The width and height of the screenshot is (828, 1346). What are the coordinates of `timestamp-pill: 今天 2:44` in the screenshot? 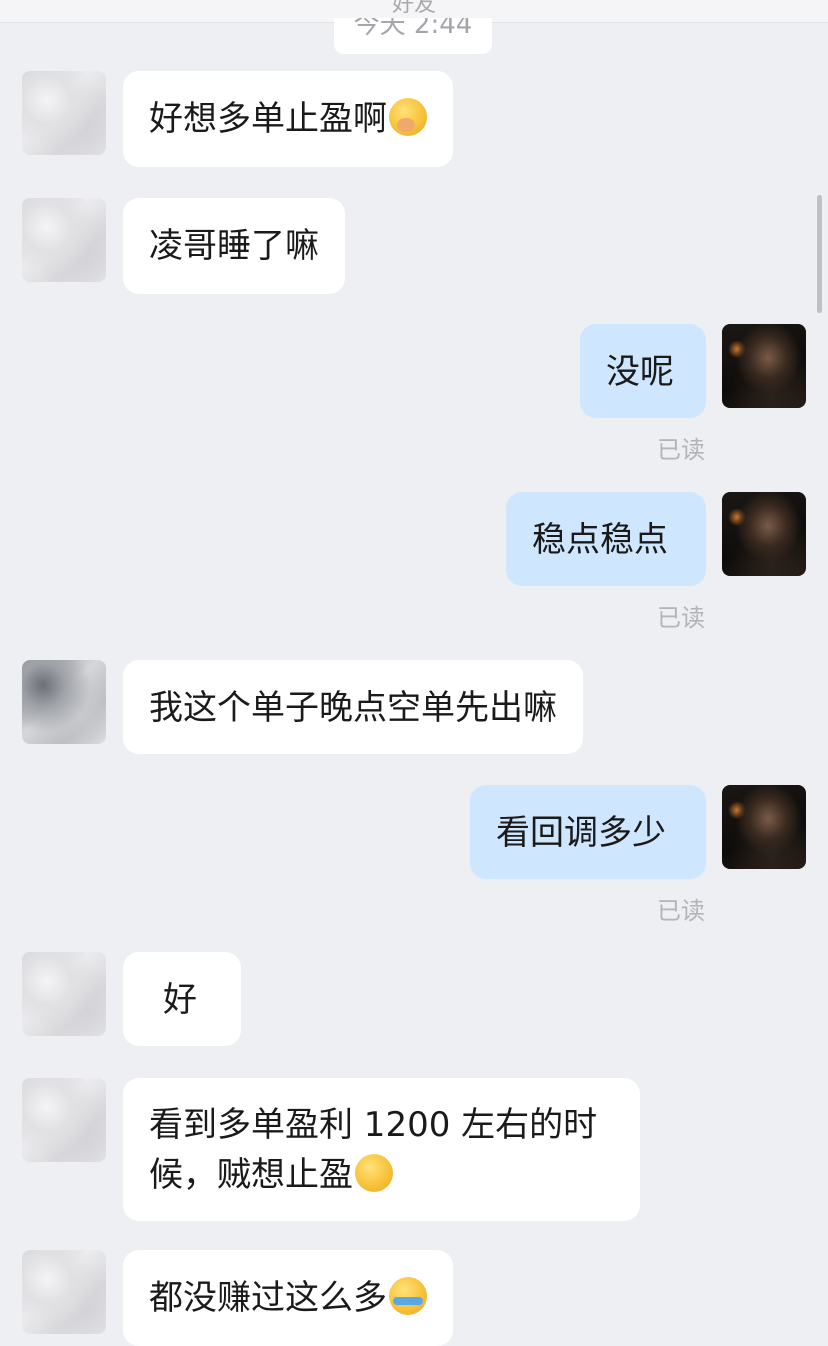 It's located at (413, 36).